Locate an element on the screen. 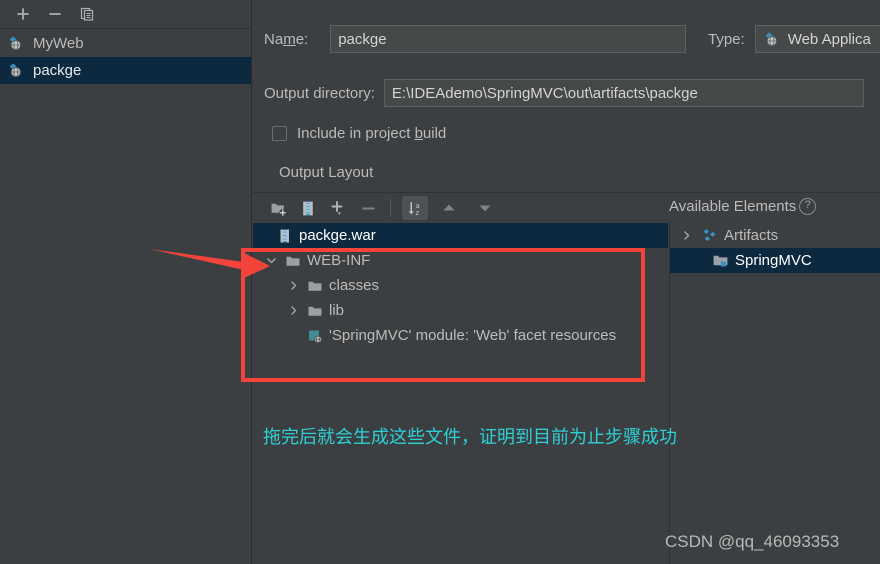 The image size is (880, 564). tree-row-label: classes is located at coordinates (354, 285).